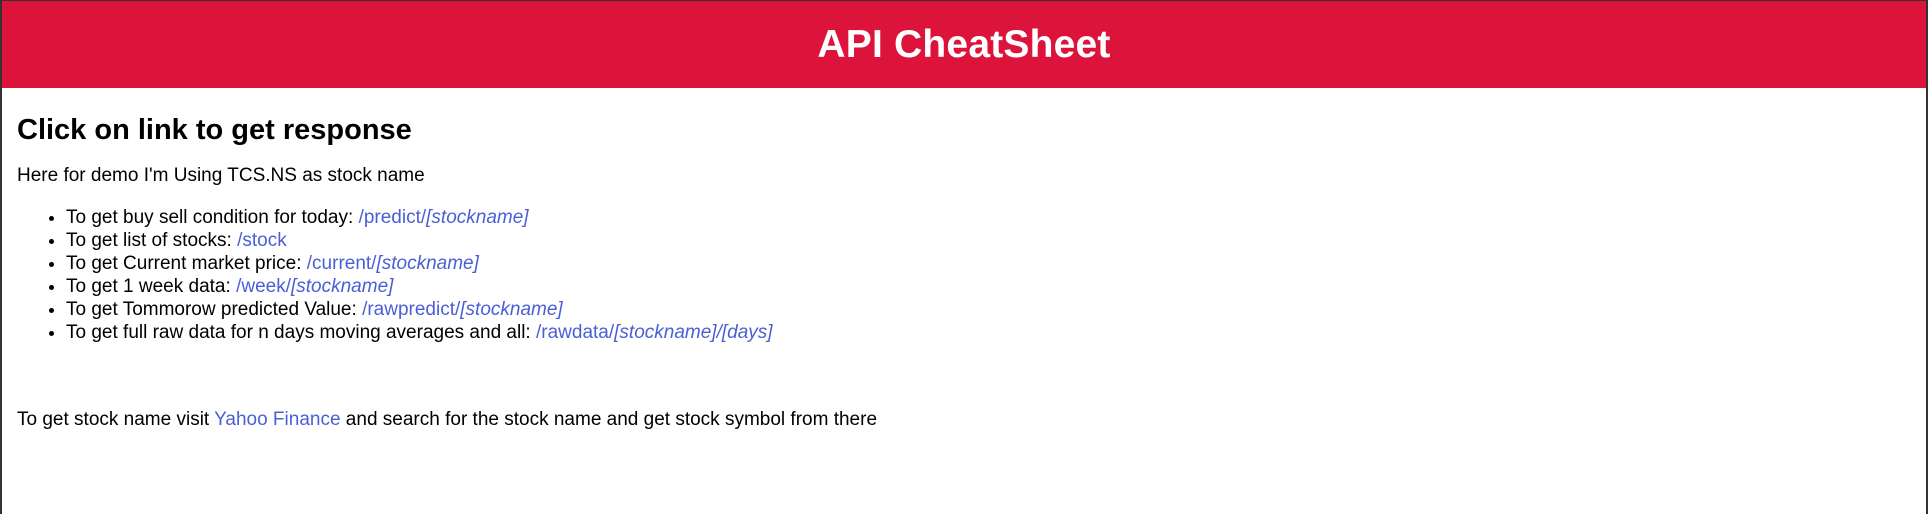 This screenshot has height=514, width=1928. I want to click on rawpredict-link: /rawpredict/[stockname], so click(462, 309).